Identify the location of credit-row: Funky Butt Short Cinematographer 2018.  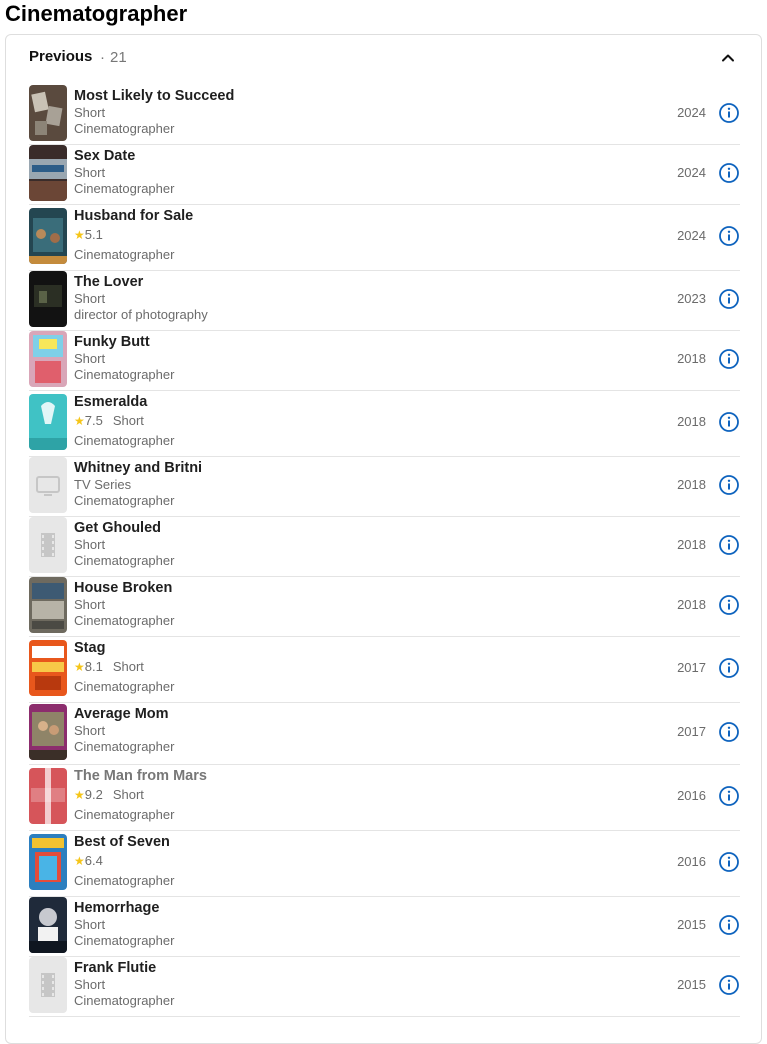
(384, 361).